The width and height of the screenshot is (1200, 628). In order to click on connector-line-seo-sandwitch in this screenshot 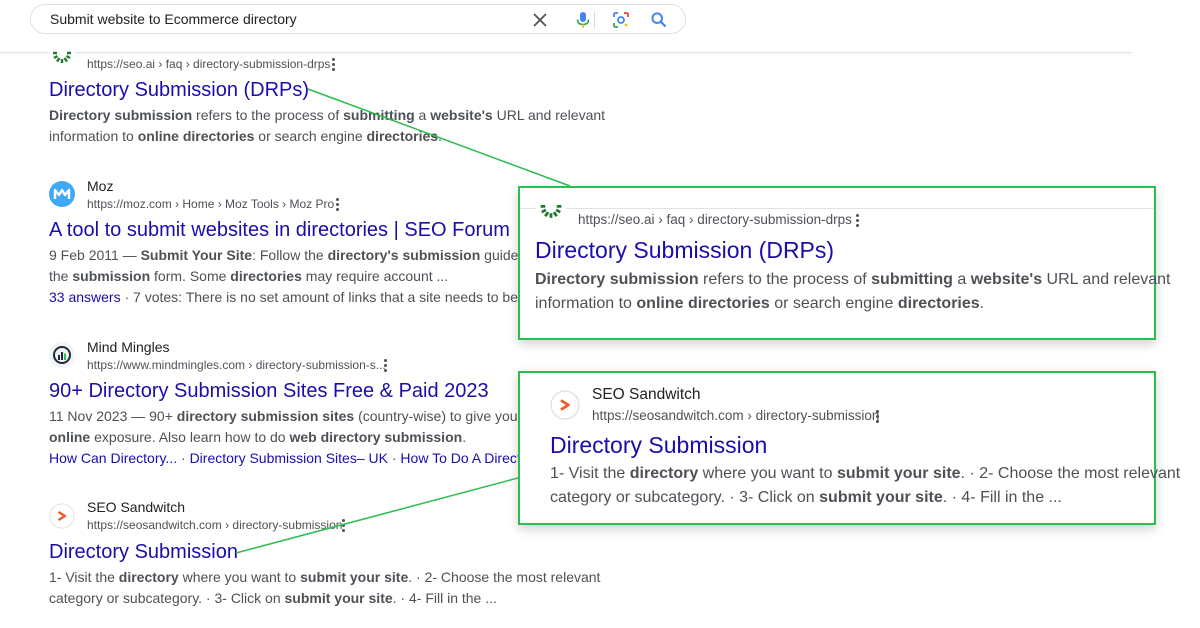, I will do `click(377, 515)`.